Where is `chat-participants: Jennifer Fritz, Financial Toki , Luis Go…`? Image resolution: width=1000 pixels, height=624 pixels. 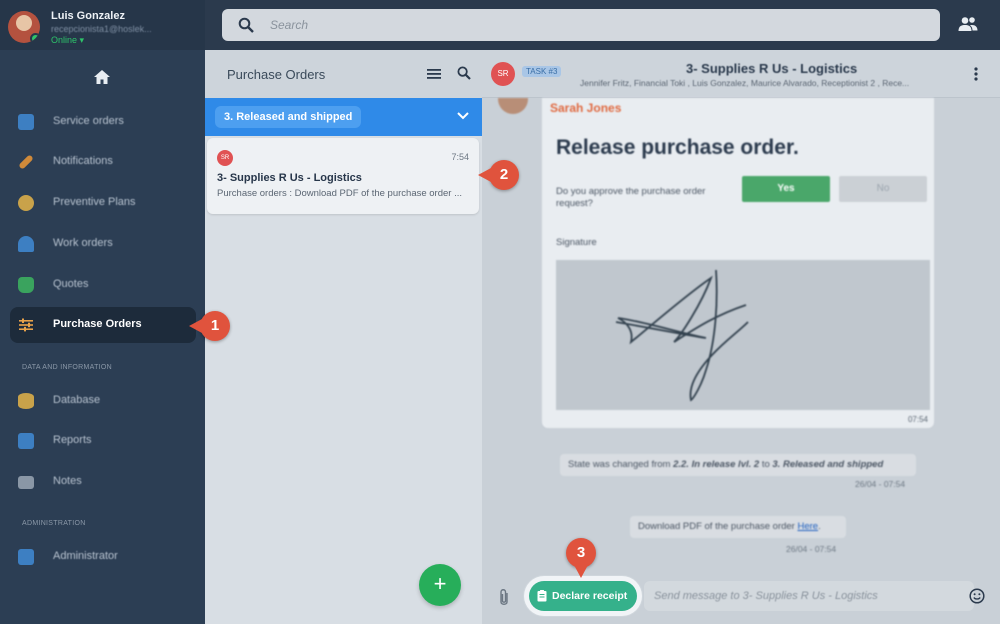 chat-participants: Jennifer Fritz, Financial Toki , Luis Go… is located at coordinates (745, 83).